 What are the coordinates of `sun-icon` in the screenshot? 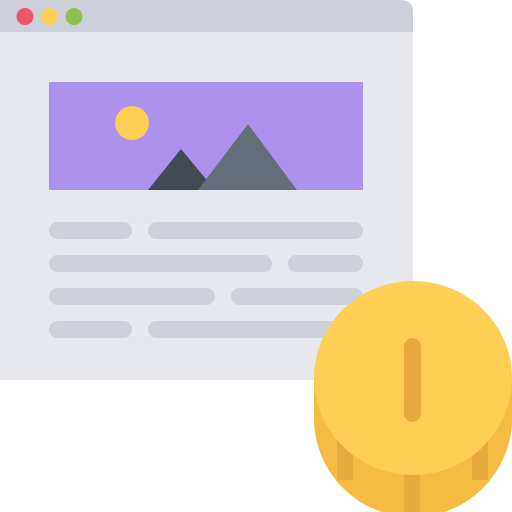 It's located at (132, 123).